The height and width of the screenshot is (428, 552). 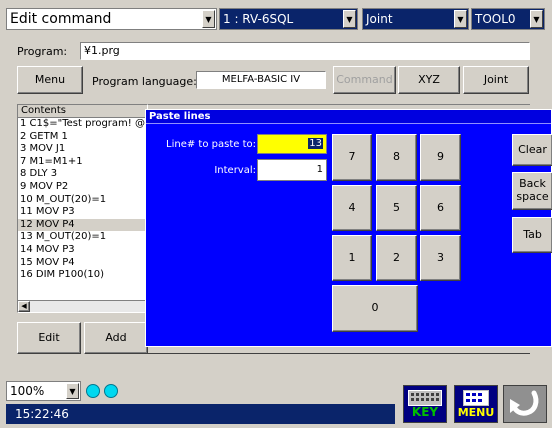 What do you see at coordinates (292, 144) in the screenshot?
I see `line-number-field: 13` at bounding box center [292, 144].